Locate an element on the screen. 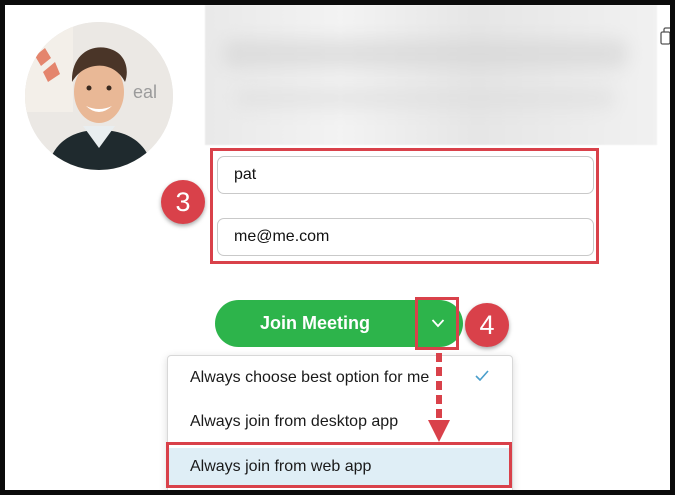  name-field: pat is located at coordinates (405, 175).